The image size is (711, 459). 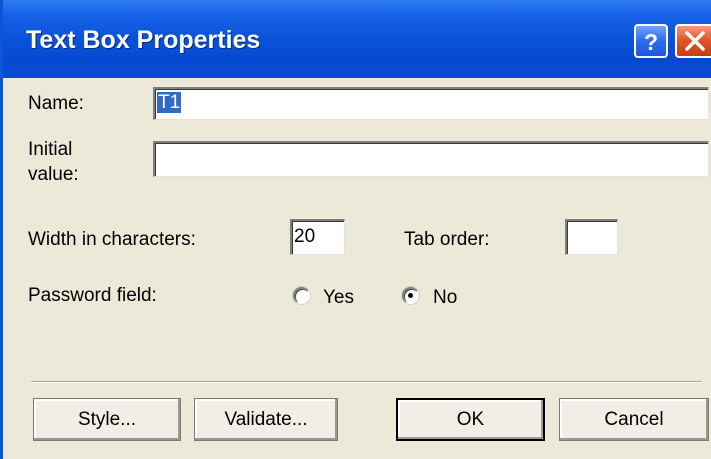 I want to click on width-input: 20, so click(x=317, y=237).